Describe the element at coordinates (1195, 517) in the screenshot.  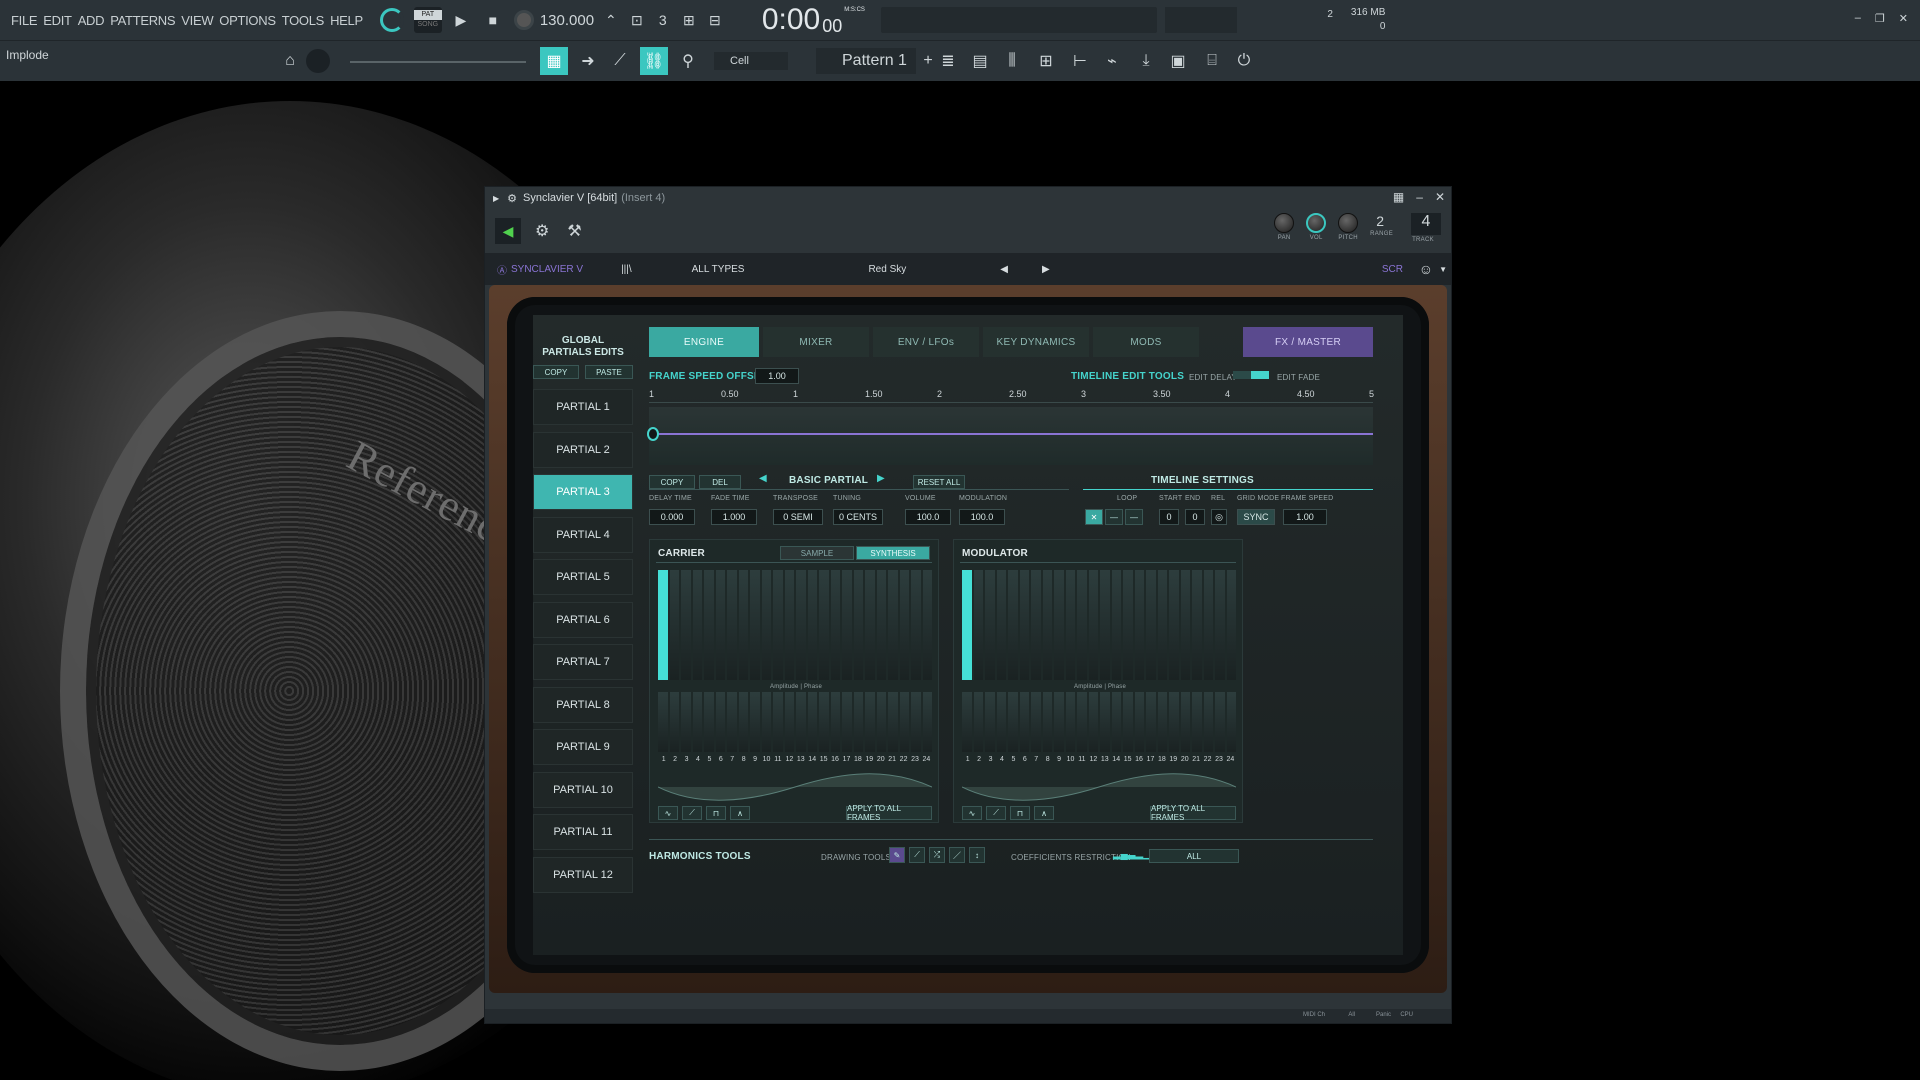
I see `end-value: 0` at that location.